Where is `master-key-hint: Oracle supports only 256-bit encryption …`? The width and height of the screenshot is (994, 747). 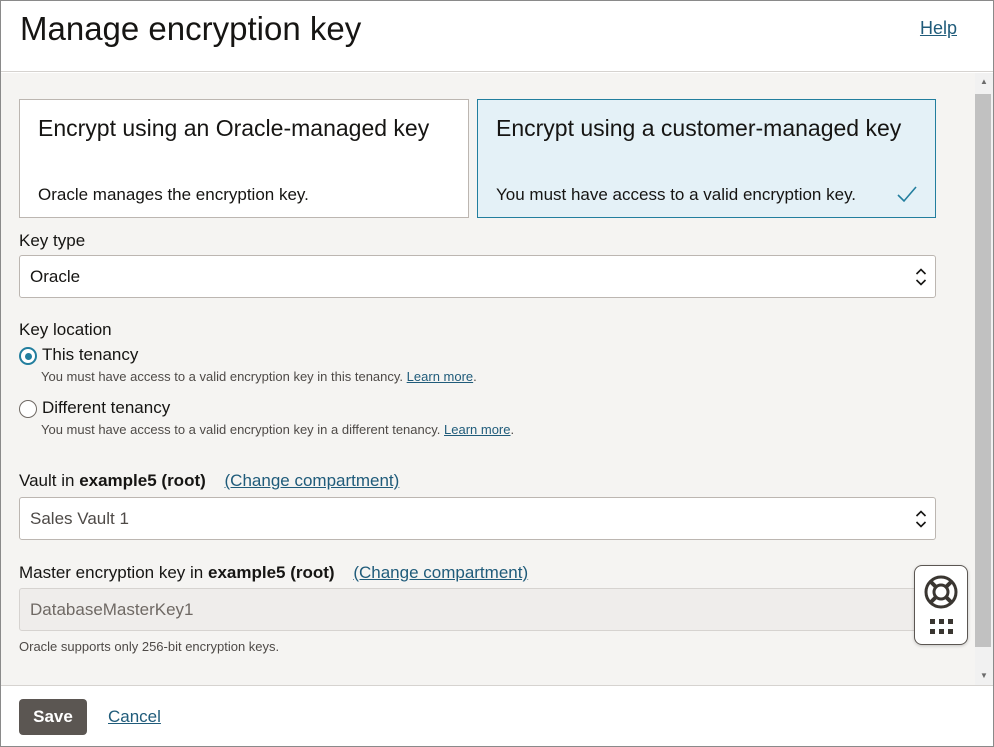
master-key-hint: Oracle supports only 256-bit encryption … is located at coordinates (149, 646).